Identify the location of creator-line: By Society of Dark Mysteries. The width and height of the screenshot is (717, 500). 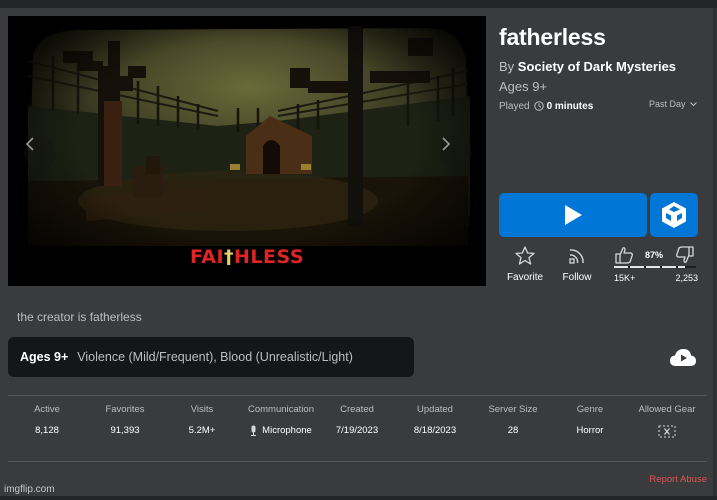
(604, 66).